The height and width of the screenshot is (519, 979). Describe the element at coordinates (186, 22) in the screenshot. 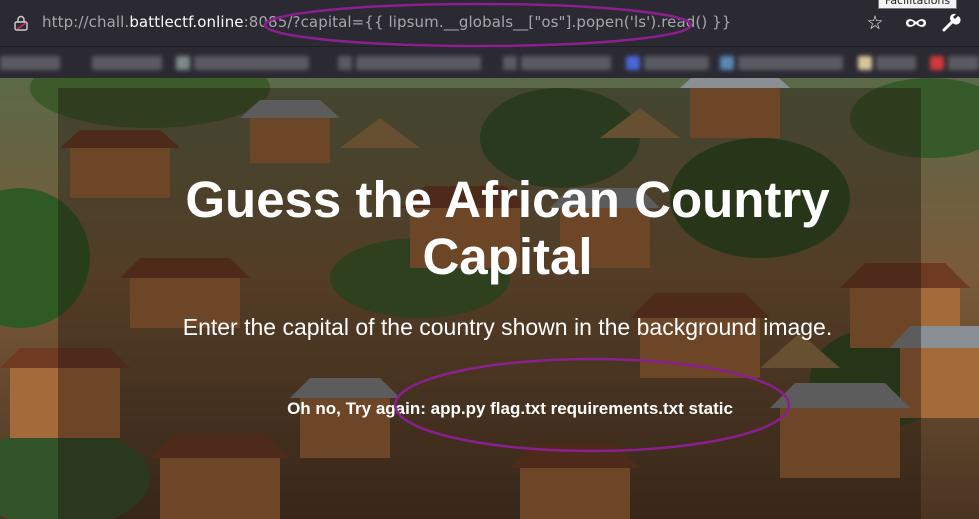

I see `url-host: battlectf.online` at that location.